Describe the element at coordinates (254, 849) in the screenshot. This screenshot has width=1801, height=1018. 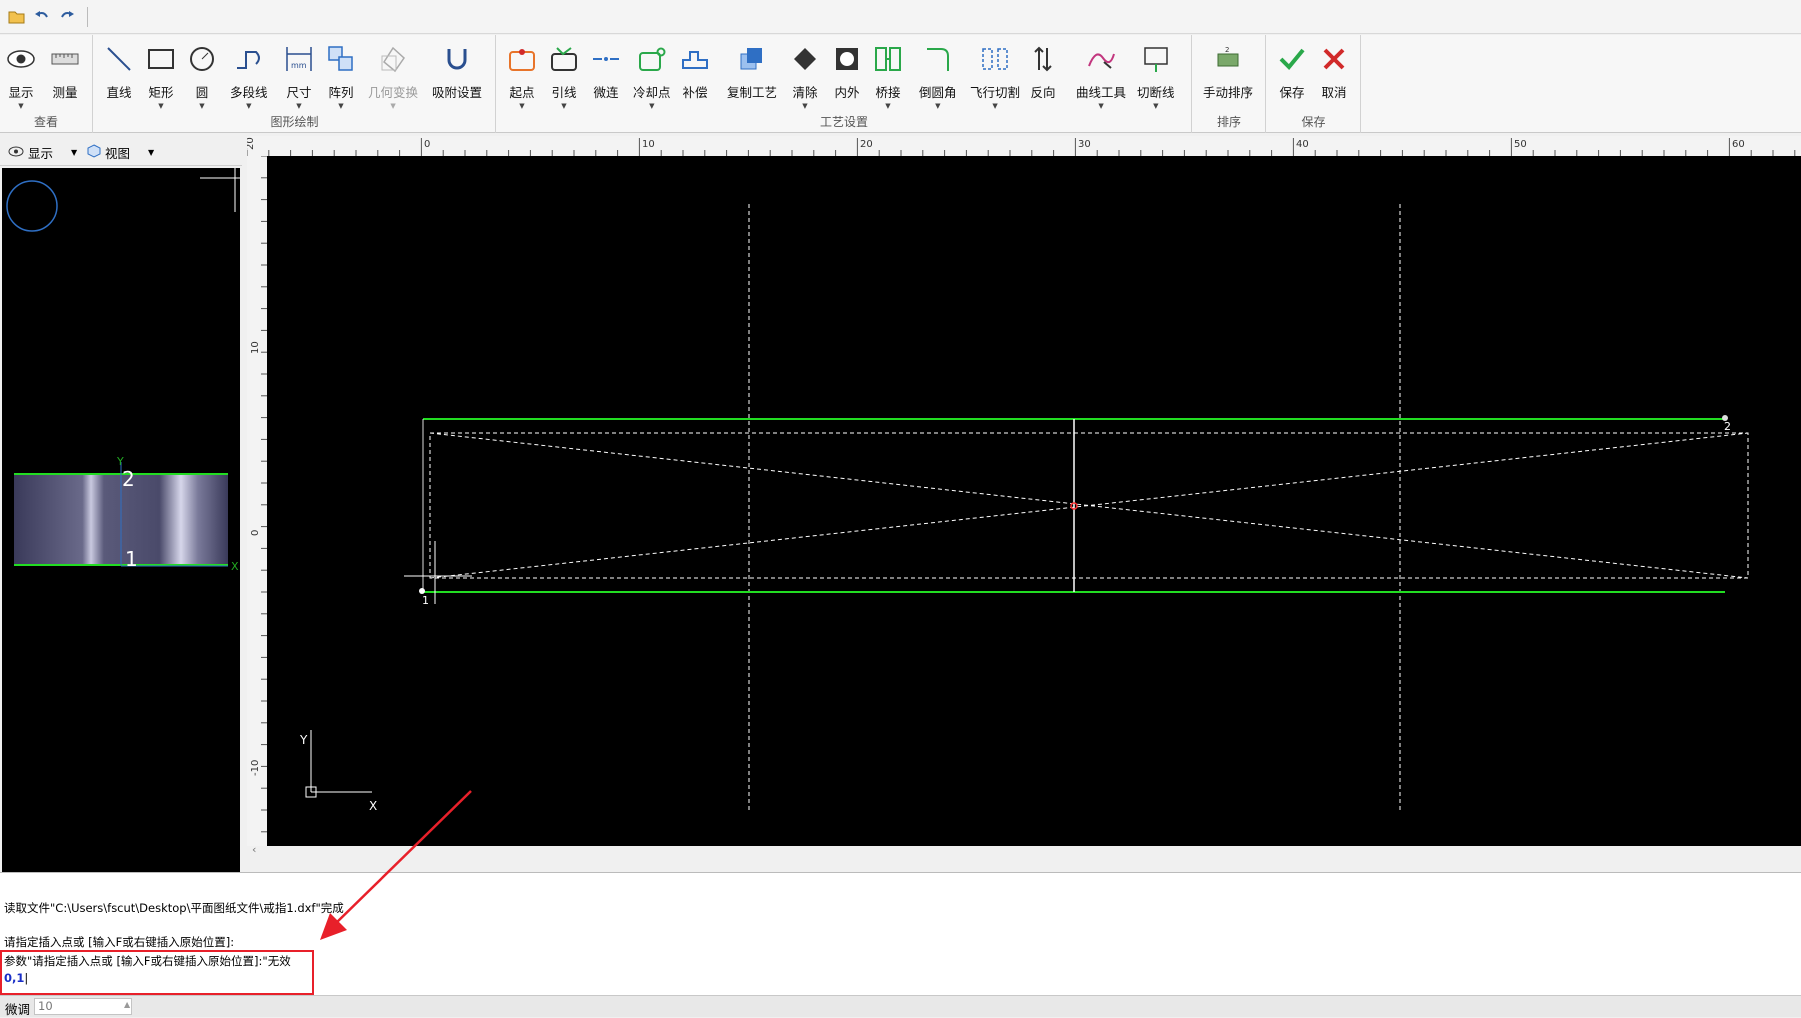
I see `chevron-left-icon: ‹` at that location.